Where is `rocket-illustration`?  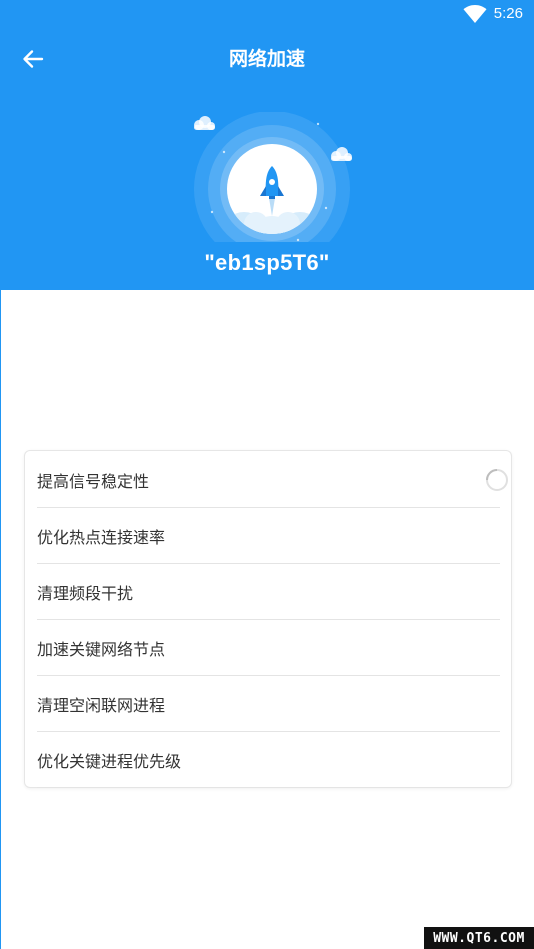 rocket-illustration is located at coordinates (273, 189).